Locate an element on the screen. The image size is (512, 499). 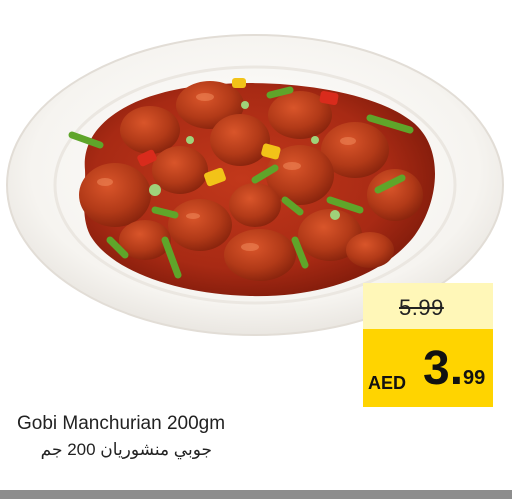
product-name-english: Gobi Manchurian 200gm is located at coordinates (121, 423).